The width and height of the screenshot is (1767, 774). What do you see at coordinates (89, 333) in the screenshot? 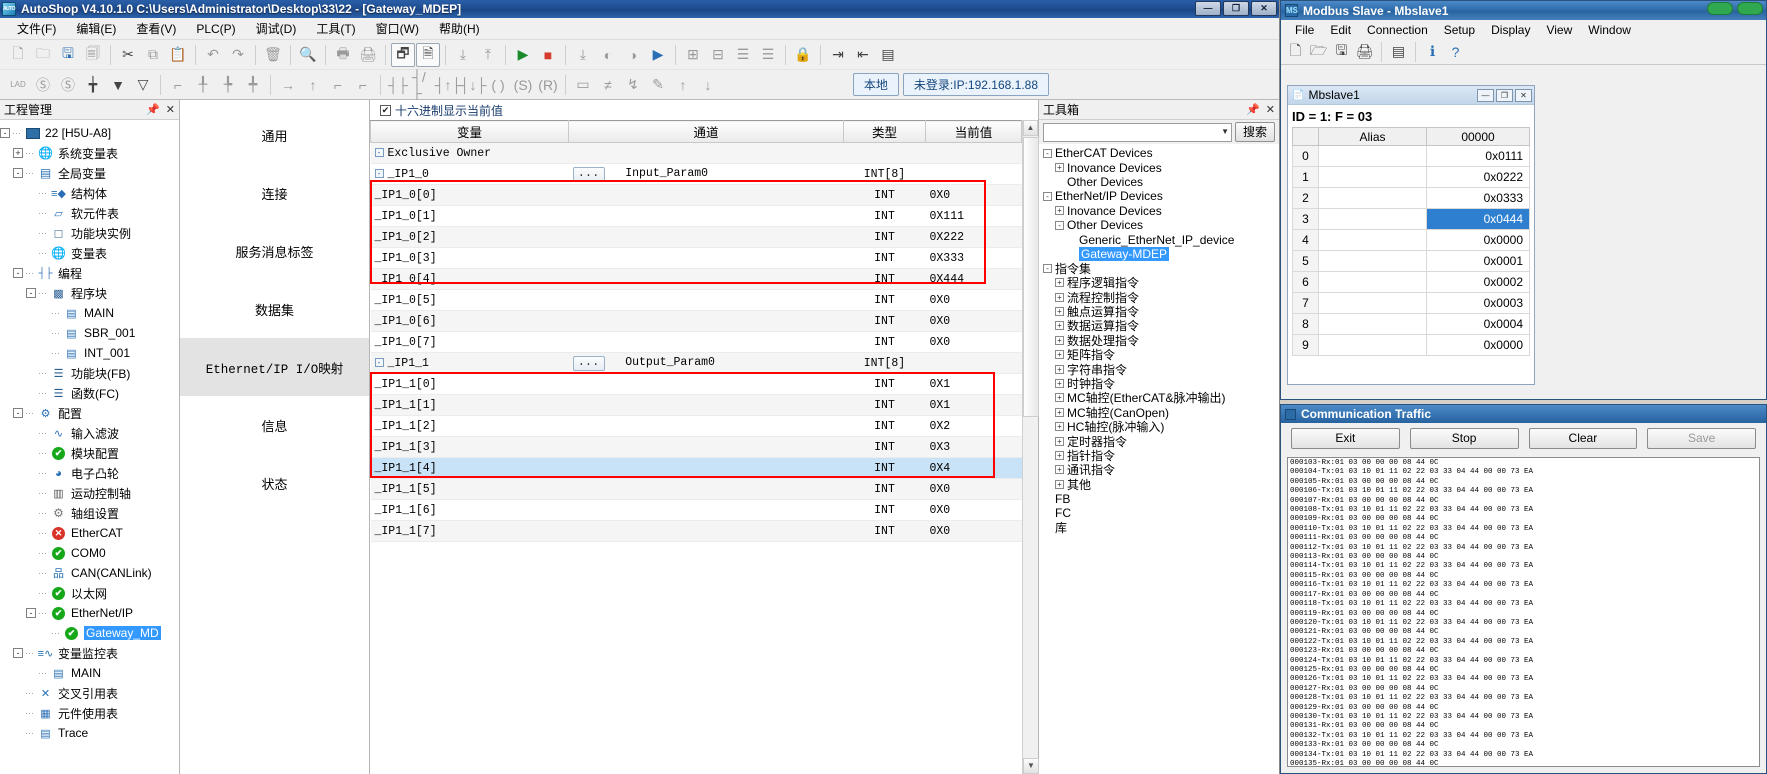
I see `project-tree-item-10: ··· ▤ SBR_001` at bounding box center [89, 333].